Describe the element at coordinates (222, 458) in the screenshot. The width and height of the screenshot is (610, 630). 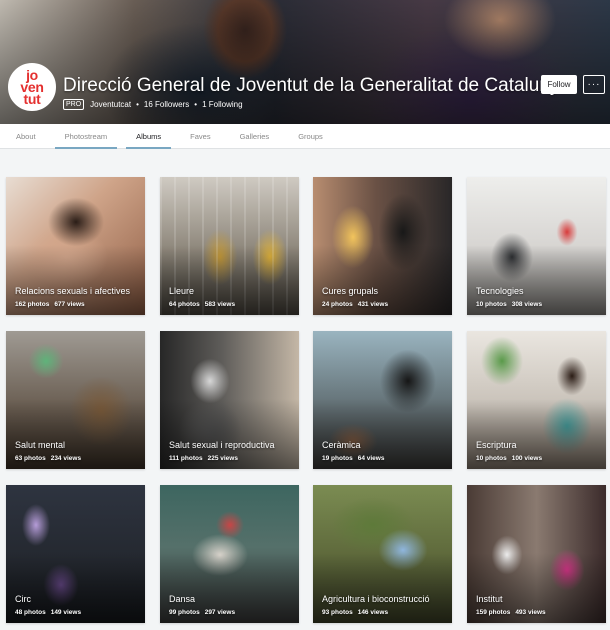
I see `album-view-count: 225 views` at that location.